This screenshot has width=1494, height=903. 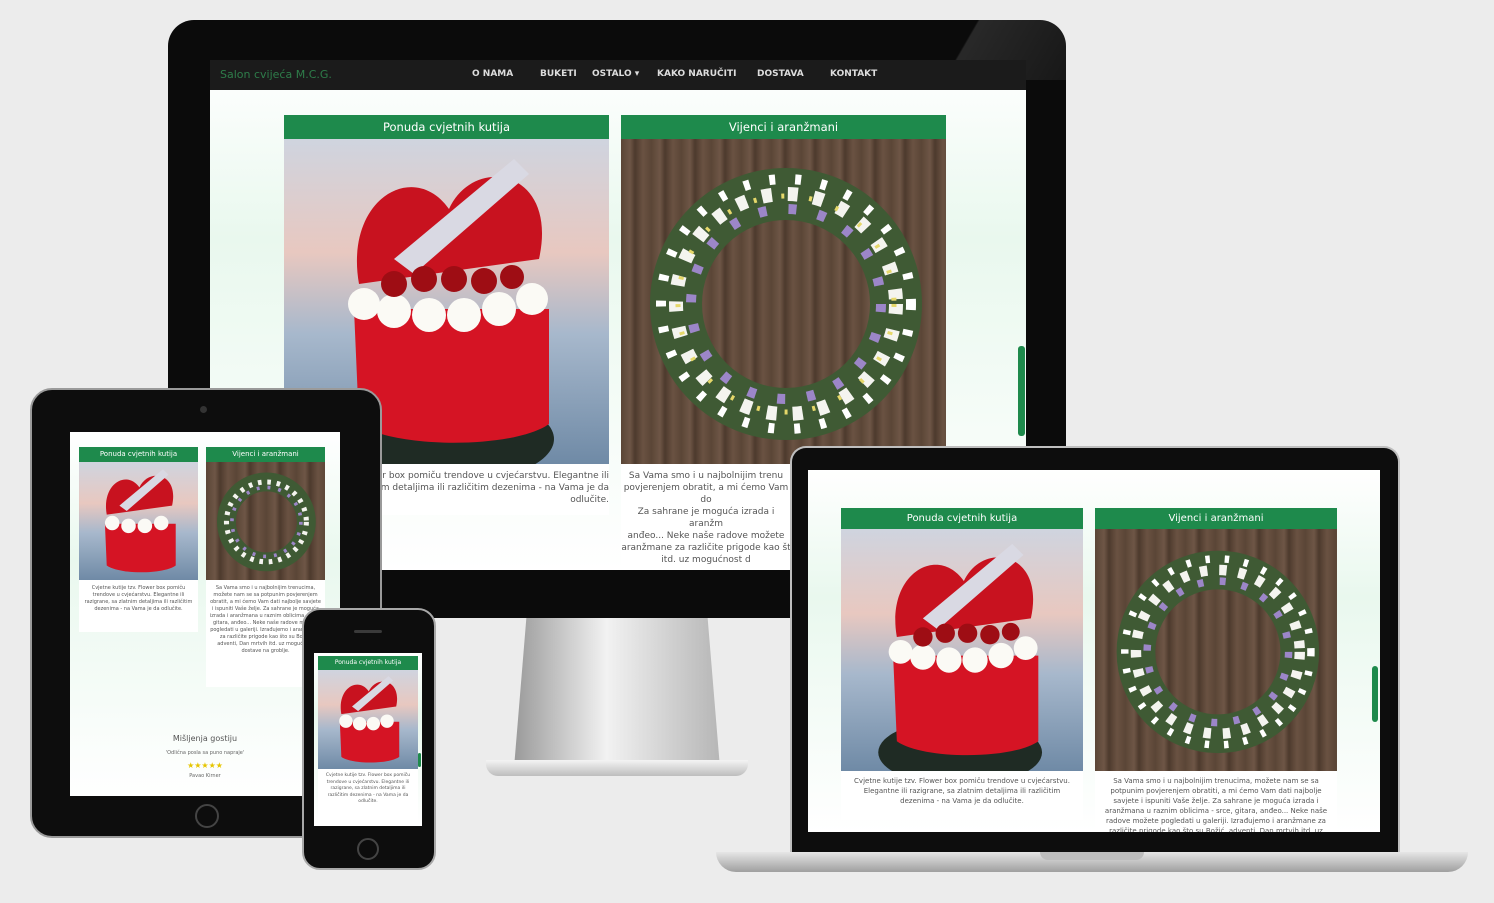 What do you see at coordinates (265, 454) in the screenshot?
I see `tablet-card-title-wreaths: Vijenci i aranžmani` at bounding box center [265, 454].